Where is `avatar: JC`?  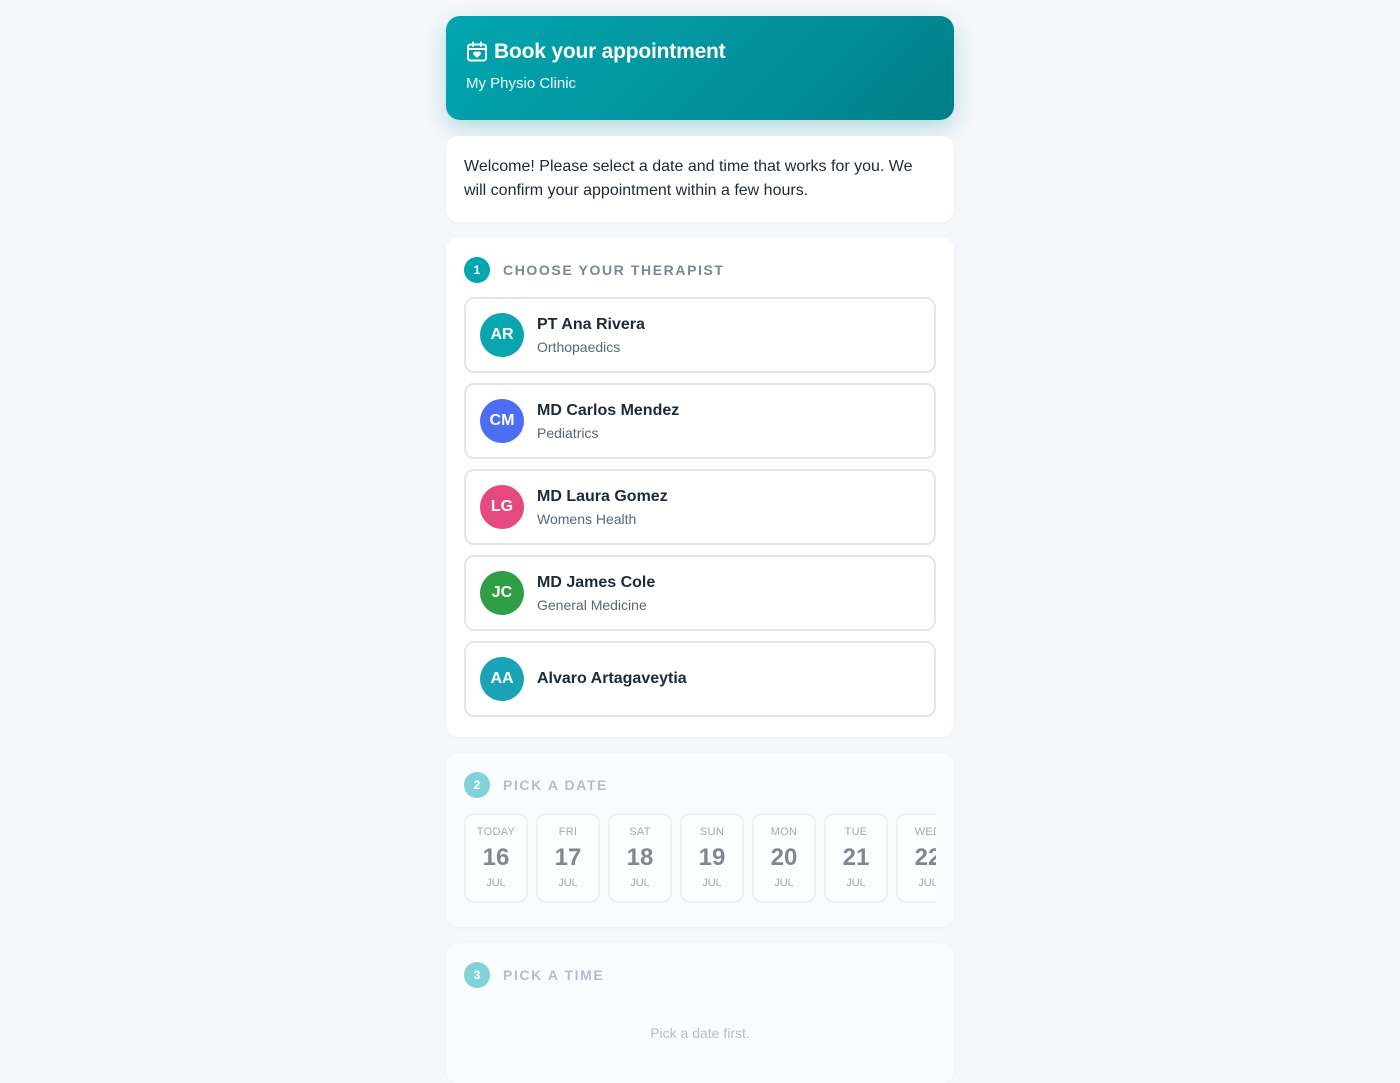 avatar: JC is located at coordinates (502, 593).